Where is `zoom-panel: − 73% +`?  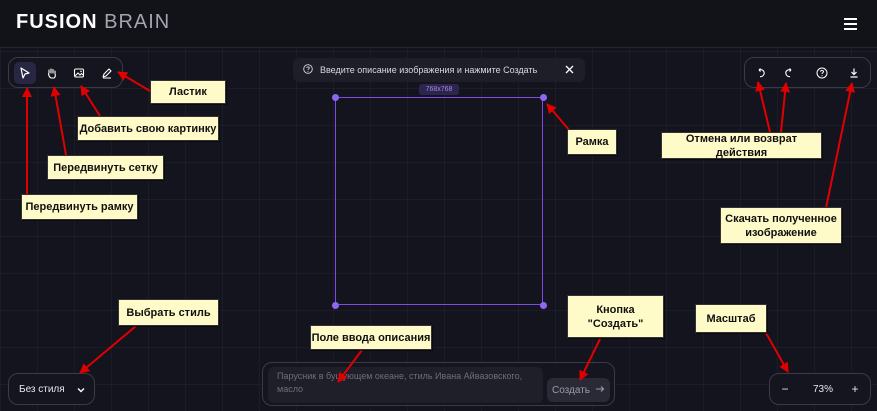
zoom-panel: − 73% + is located at coordinates (820, 389).